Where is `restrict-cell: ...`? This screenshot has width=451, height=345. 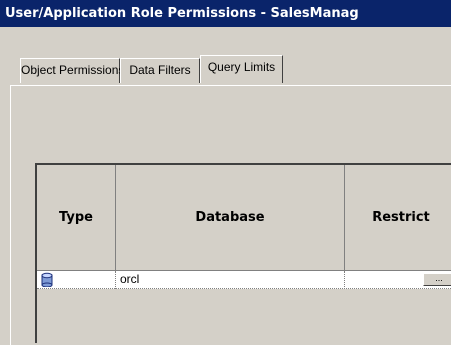 restrict-cell: ... is located at coordinates (398, 280).